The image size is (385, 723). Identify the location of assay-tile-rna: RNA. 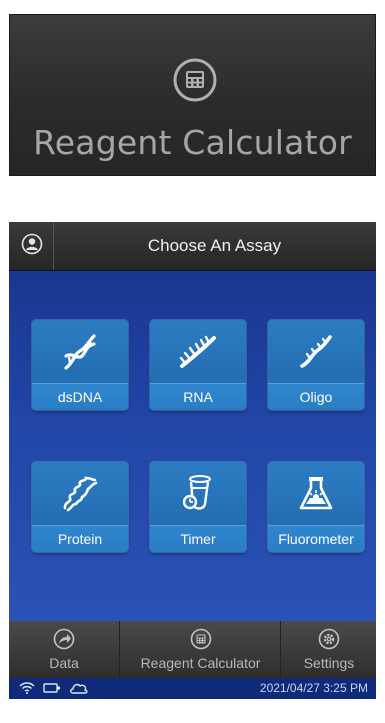
(198, 365).